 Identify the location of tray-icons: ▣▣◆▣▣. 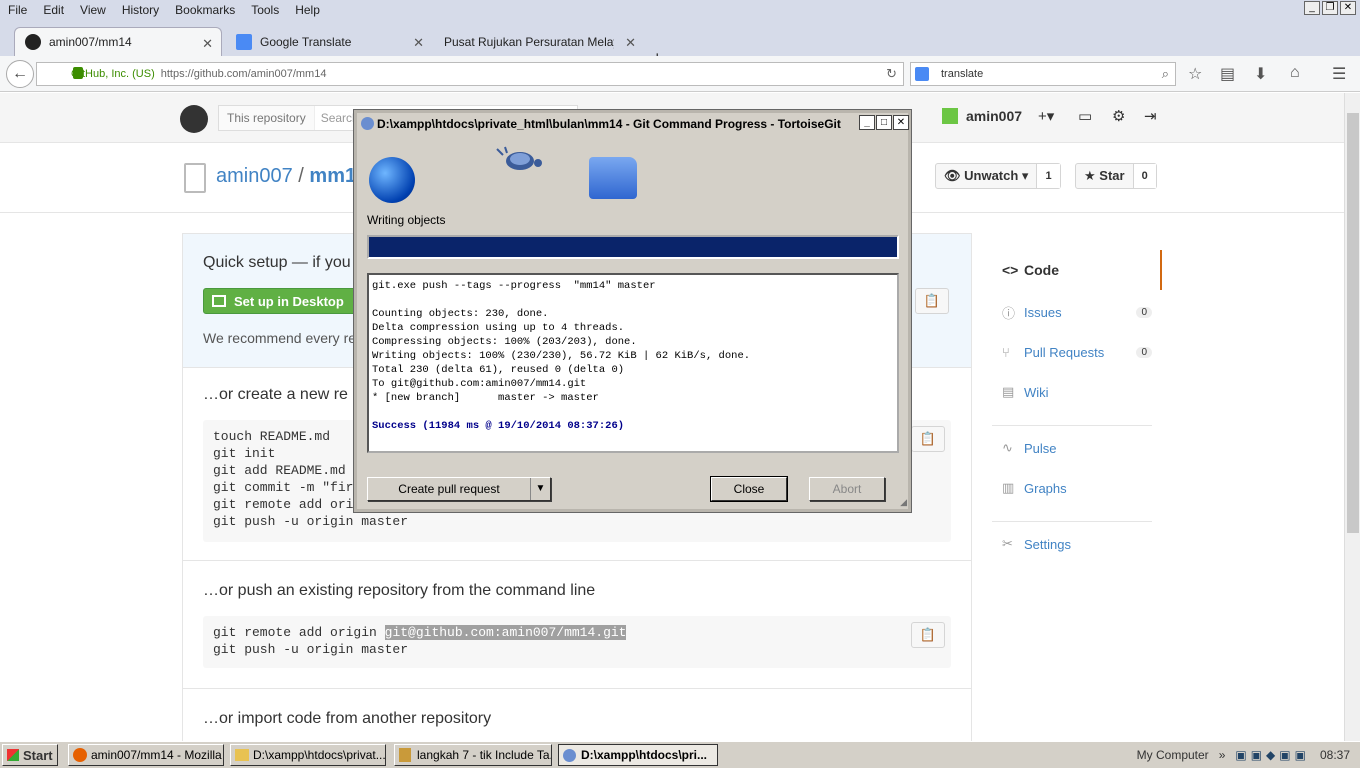
(1272, 755).